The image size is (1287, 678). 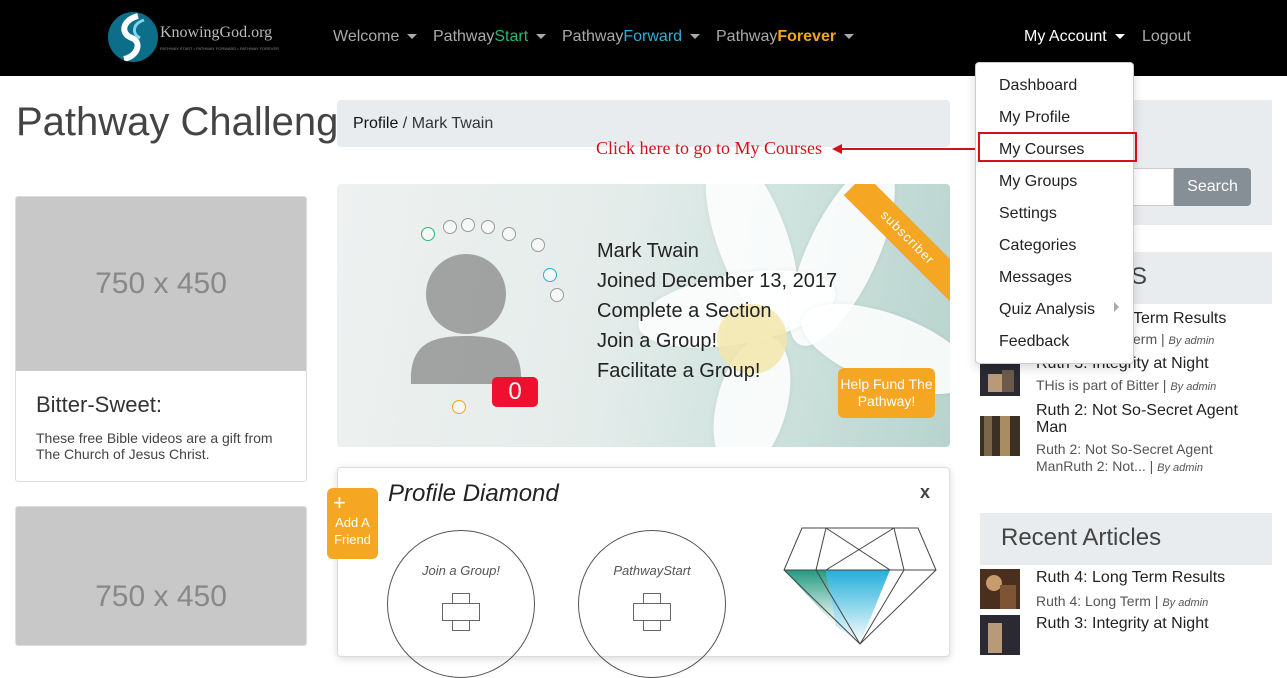 I want to click on search-button: Search, so click(x=1212, y=187).